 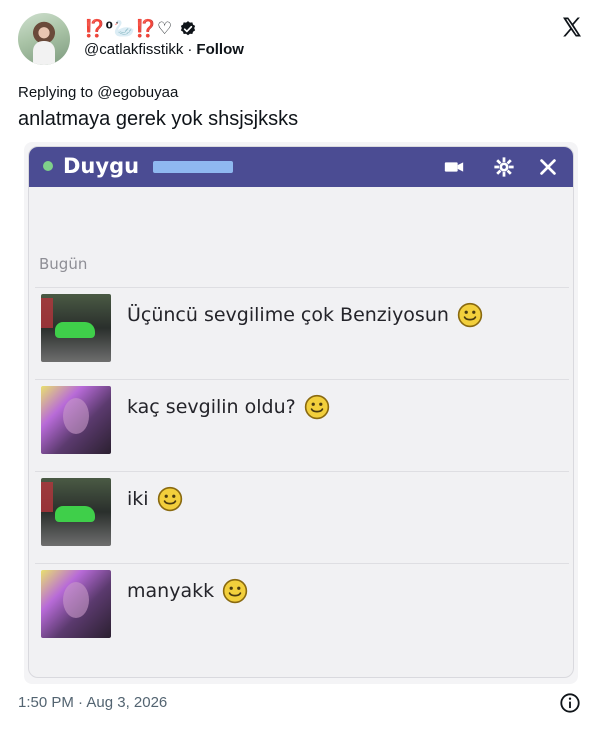 I want to click on message-row: manyakk, so click(x=302, y=607).